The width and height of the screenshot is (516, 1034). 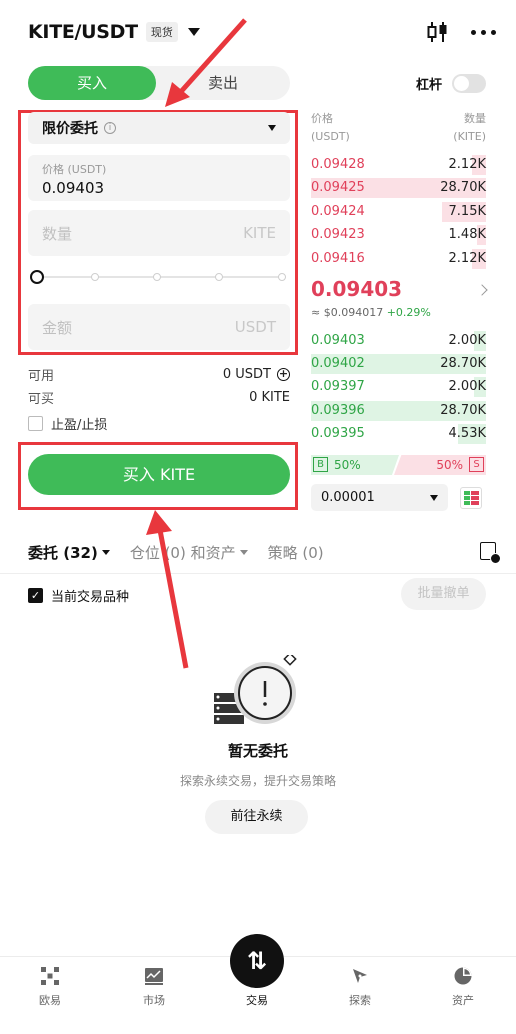 What do you see at coordinates (154, 976) in the screenshot?
I see `market-chart-icon` at bounding box center [154, 976].